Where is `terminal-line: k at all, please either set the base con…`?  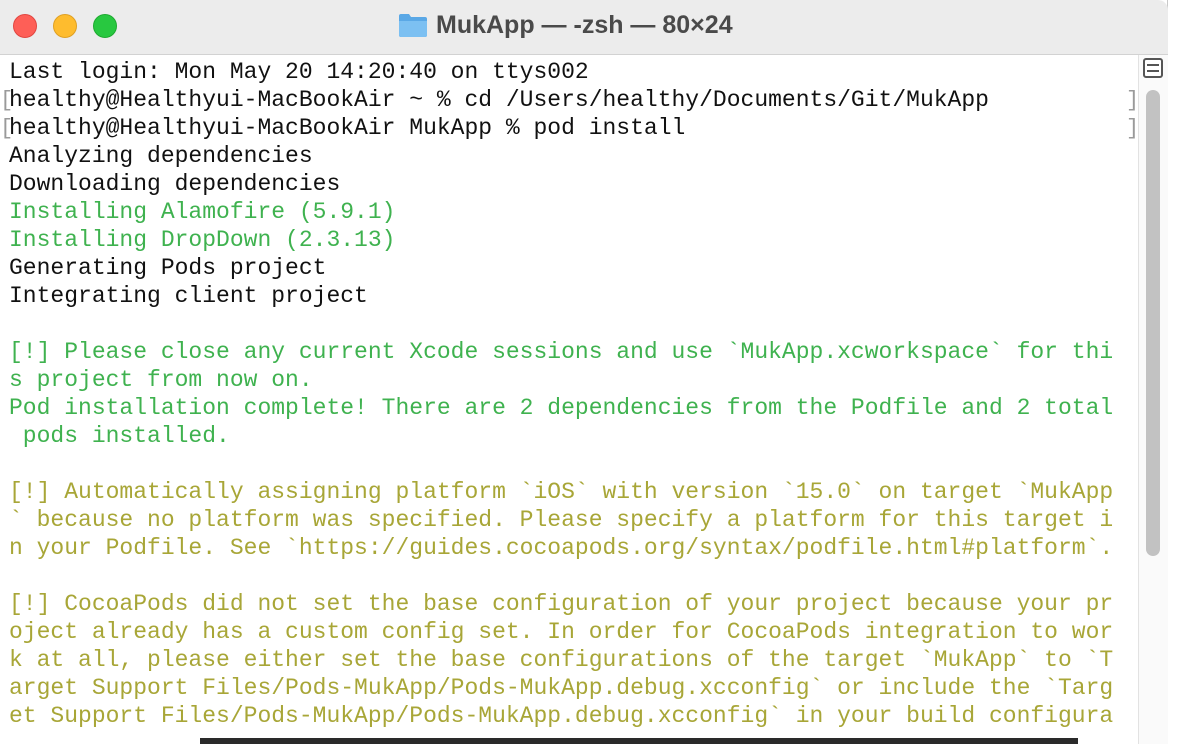 terminal-line: k at all, please either set the base con… is located at coordinates (561, 660).